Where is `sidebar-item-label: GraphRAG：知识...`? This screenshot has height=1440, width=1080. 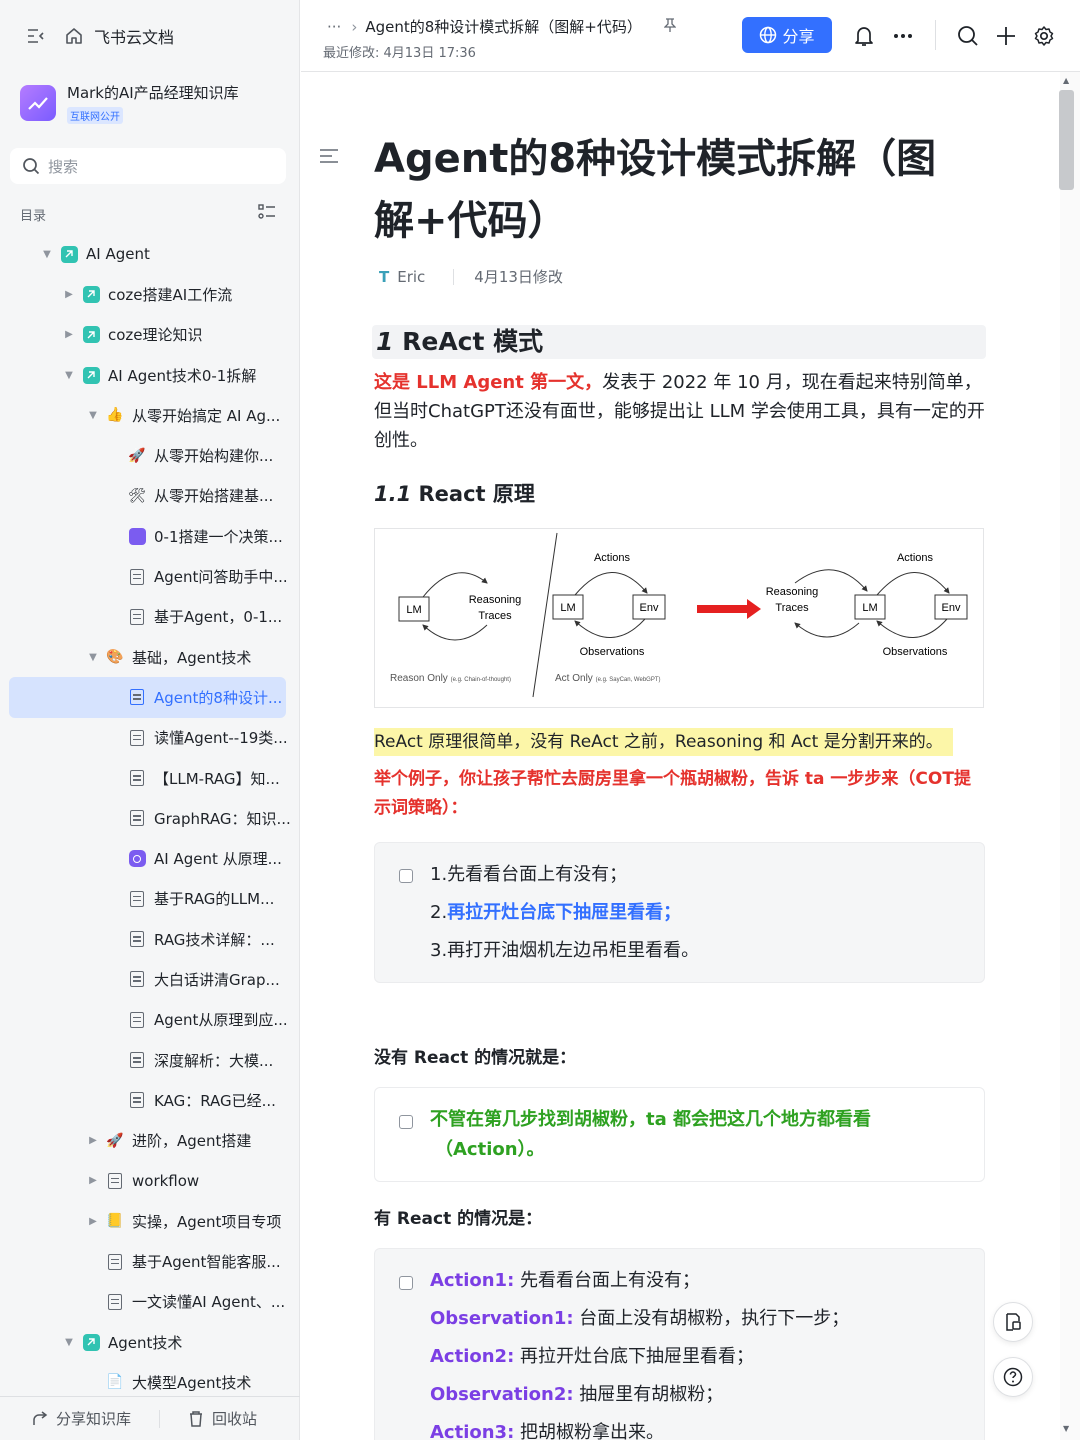
sidebar-item-label: GraphRAG：知识... is located at coordinates (222, 818).